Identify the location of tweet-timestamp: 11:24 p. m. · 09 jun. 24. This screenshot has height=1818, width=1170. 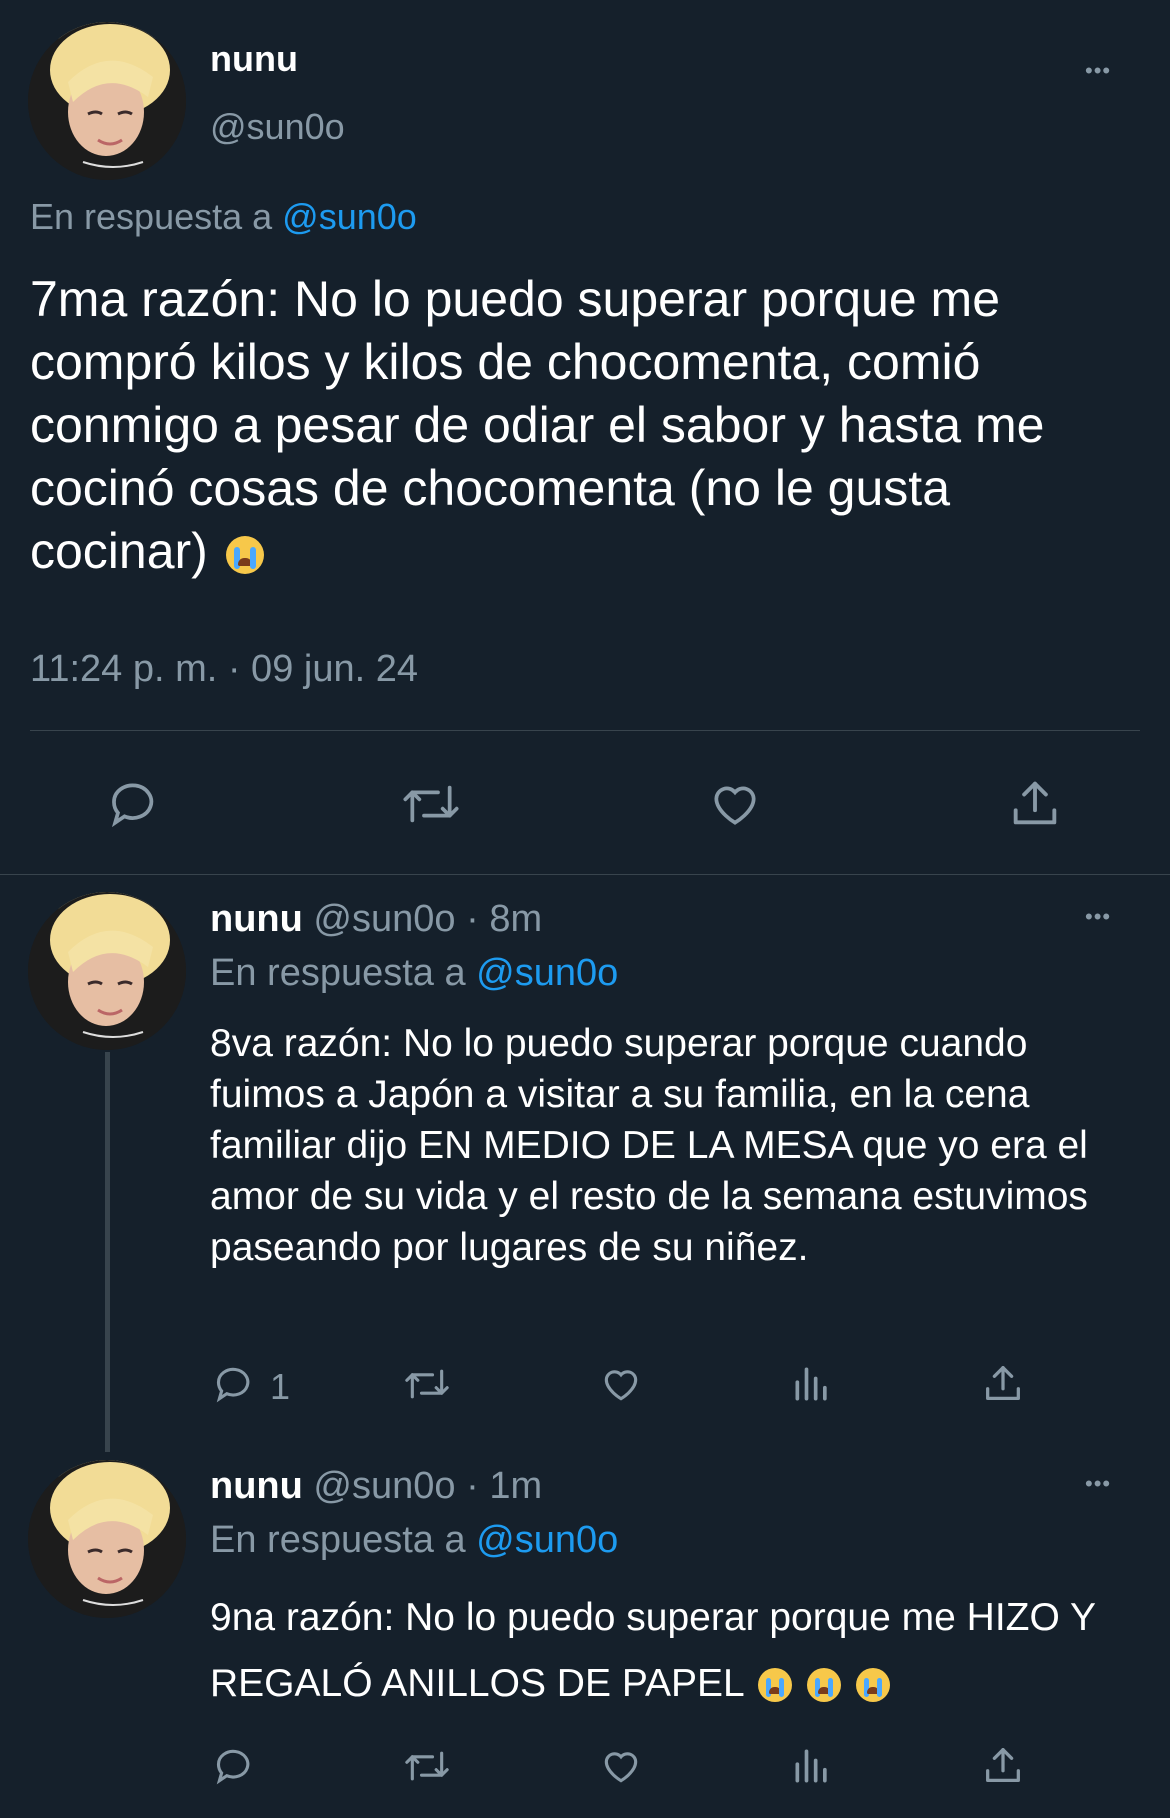
(224, 669).